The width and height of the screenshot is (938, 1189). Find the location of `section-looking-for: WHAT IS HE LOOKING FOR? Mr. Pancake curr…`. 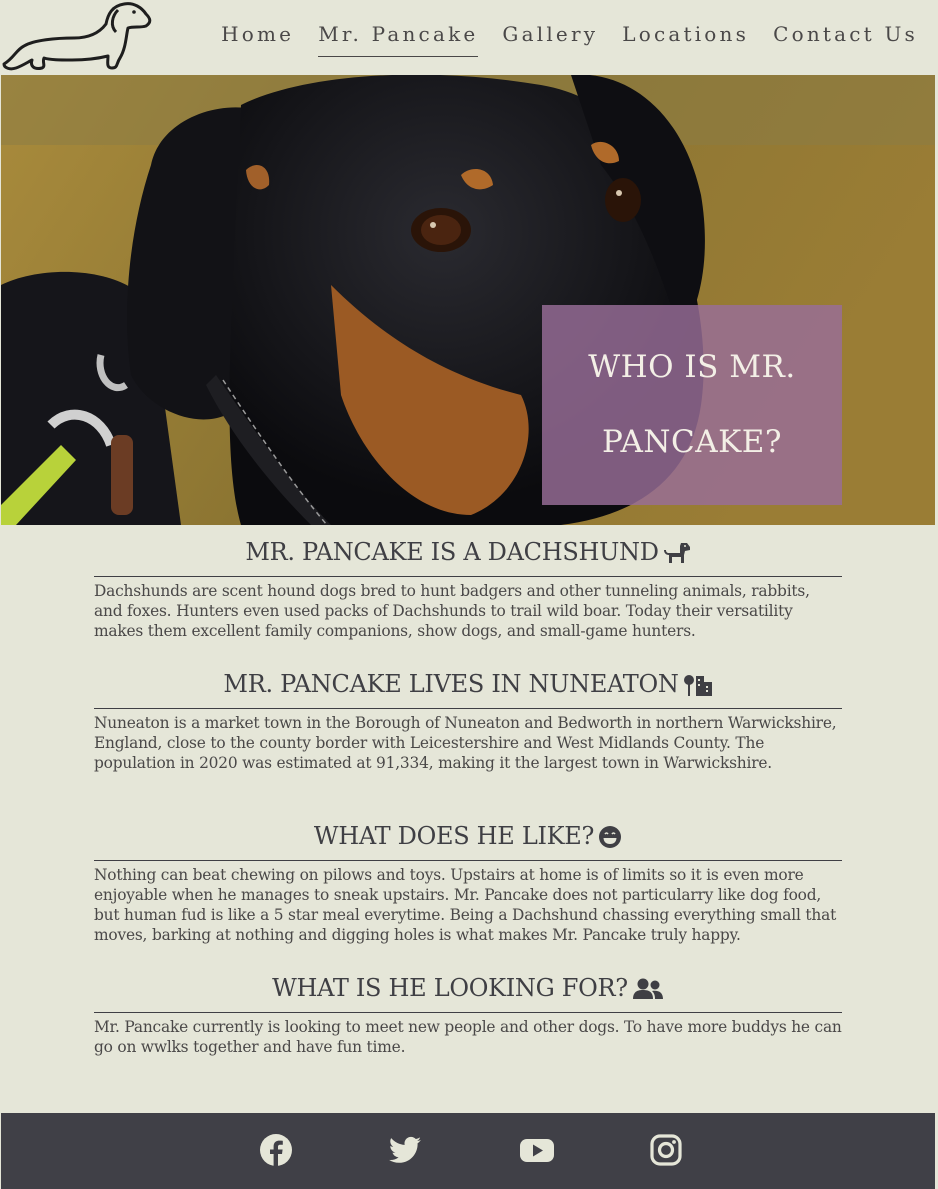

section-looking-for: WHAT IS HE LOOKING FOR? Mr. Pancake curr… is located at coordinates (468, 1011).